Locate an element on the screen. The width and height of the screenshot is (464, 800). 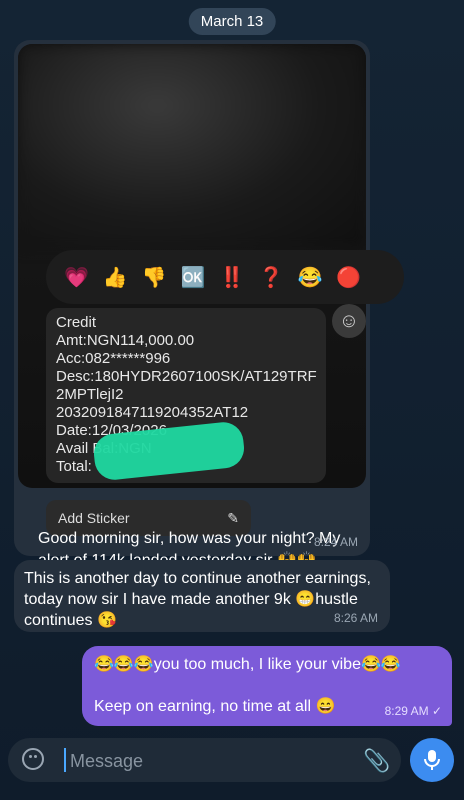
sms-line: Amt:NGN114,000.00 is located at coordinates (125, 340).